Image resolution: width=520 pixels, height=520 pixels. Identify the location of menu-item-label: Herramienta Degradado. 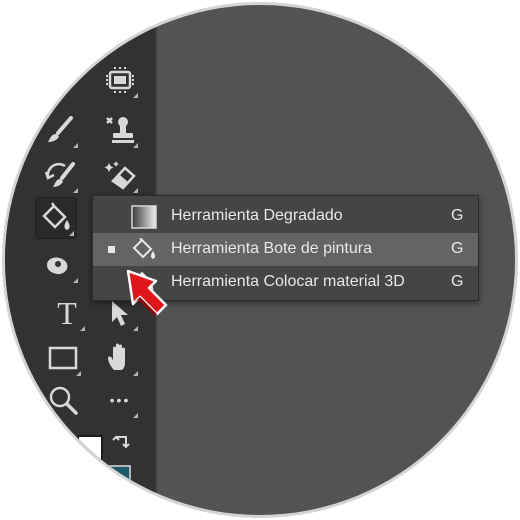
(257, 215).